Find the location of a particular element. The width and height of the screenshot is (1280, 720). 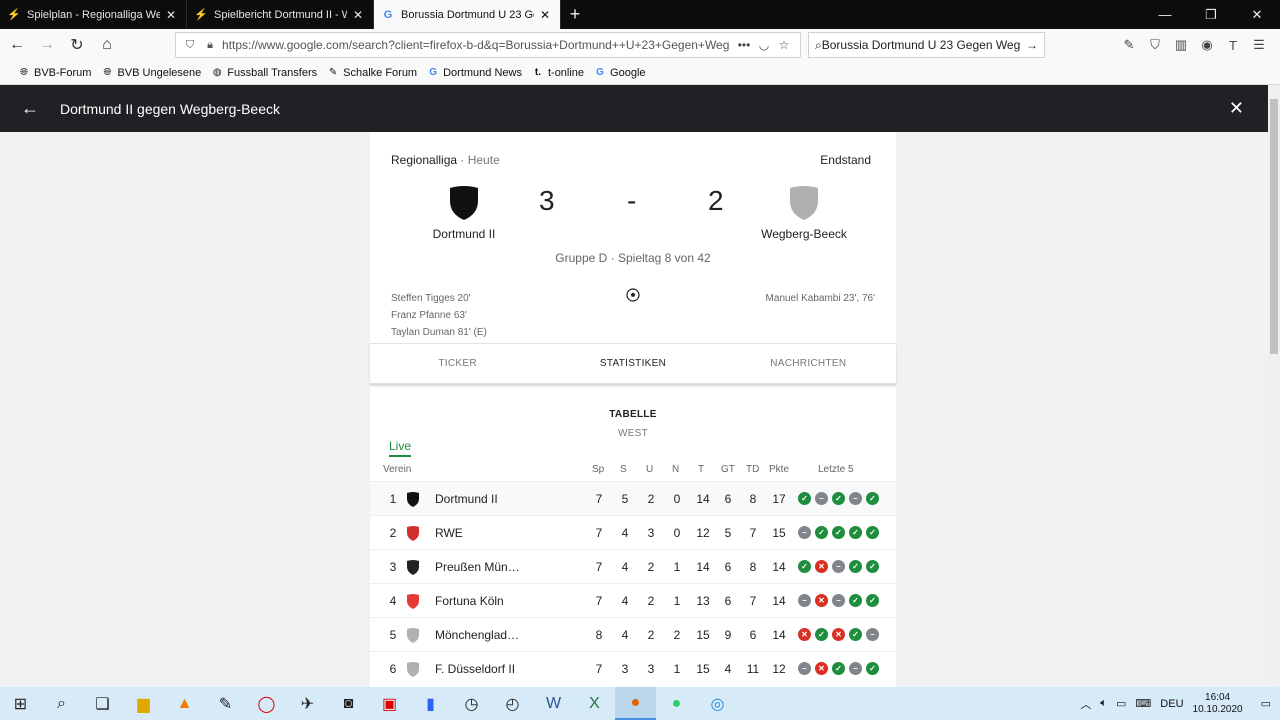

tab-statistiken: STATISTIKEN is located at coordinates (632, 363).